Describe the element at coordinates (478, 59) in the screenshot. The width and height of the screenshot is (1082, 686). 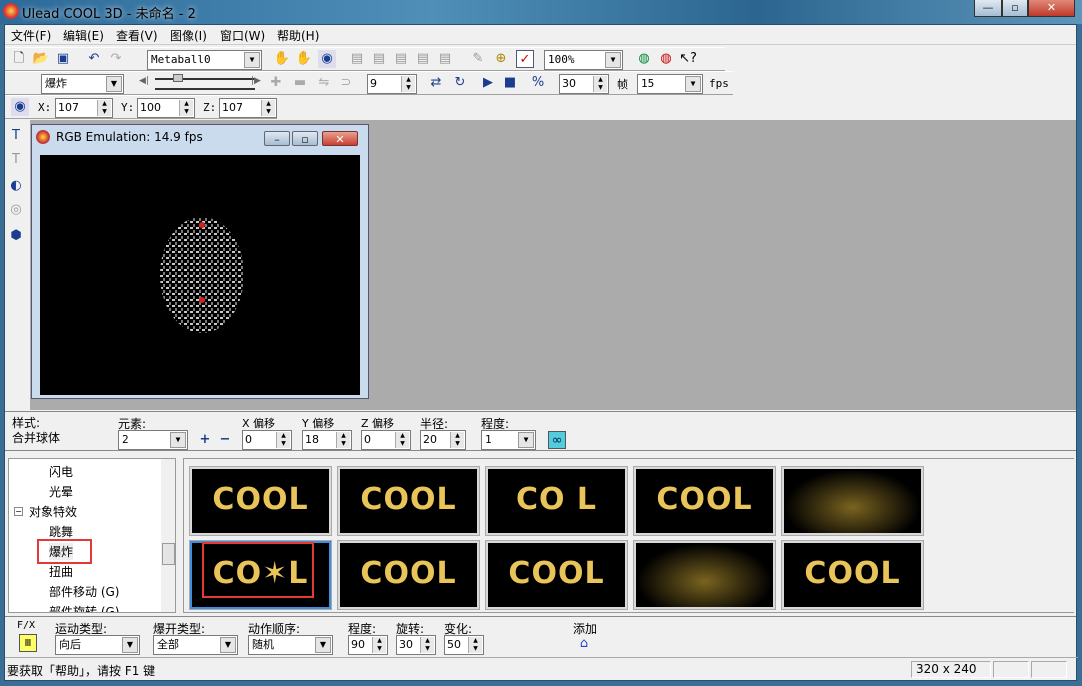
I see `light-icon: ✎` at that location.